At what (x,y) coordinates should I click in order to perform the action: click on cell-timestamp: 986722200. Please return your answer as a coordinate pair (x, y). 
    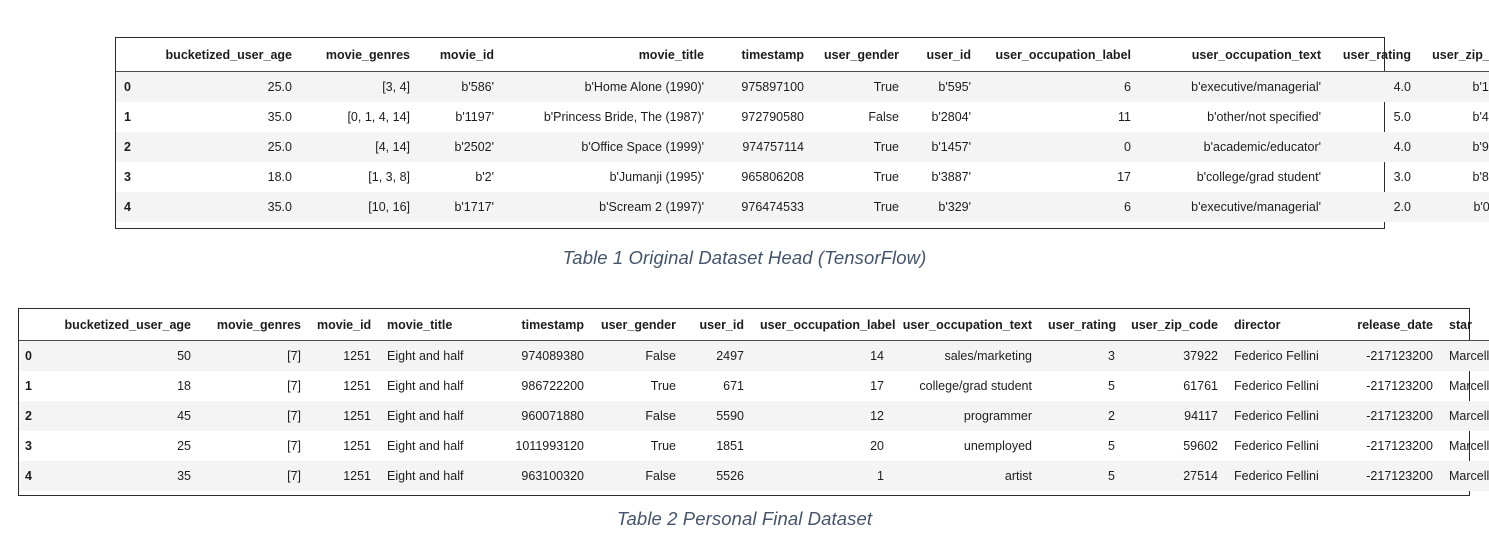
    Looking at the image, I should click on (552, 386).